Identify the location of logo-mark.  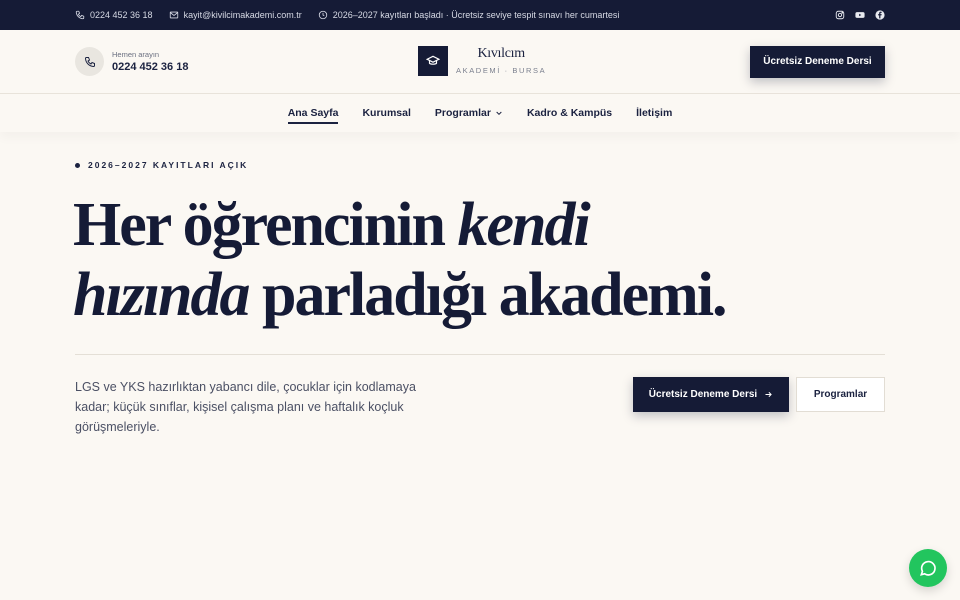
(433, 61).